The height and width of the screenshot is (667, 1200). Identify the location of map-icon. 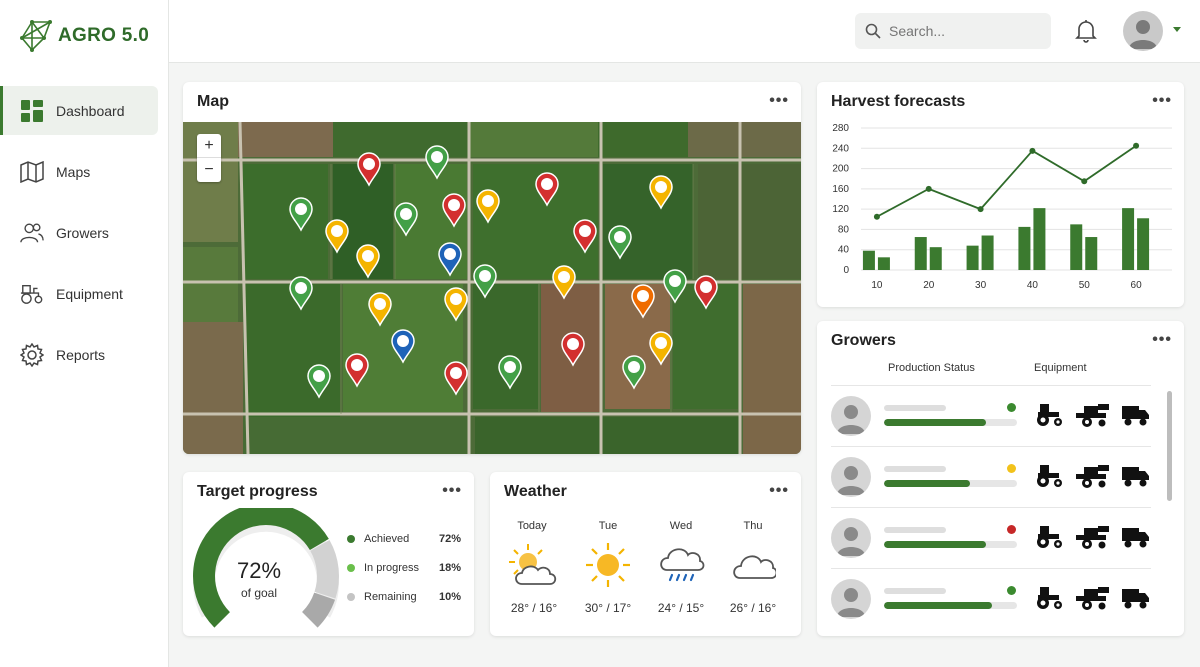
(32, 172).